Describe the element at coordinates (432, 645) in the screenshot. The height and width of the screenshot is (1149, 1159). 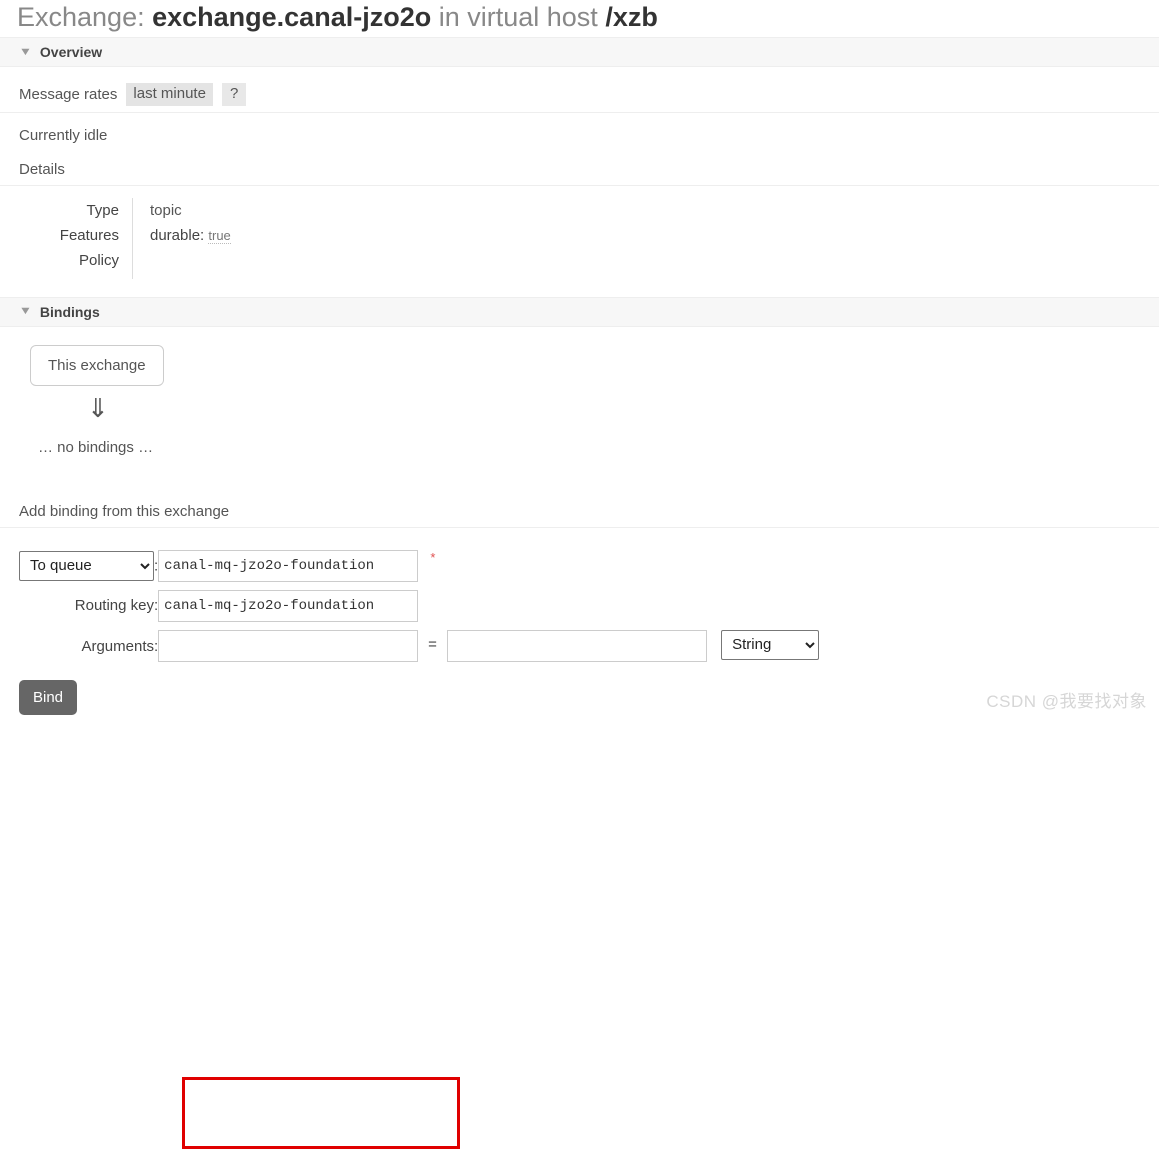
I see `equals-sign: =` at that location.